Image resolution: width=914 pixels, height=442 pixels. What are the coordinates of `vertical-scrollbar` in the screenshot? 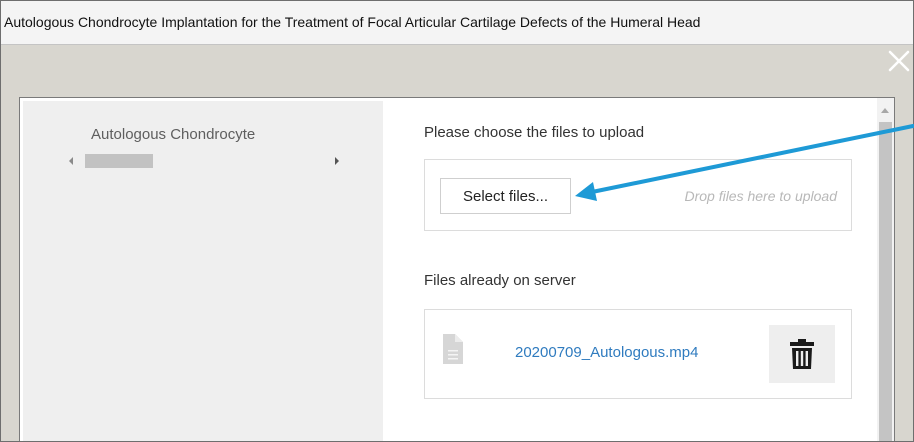 It's located at (885, 269).